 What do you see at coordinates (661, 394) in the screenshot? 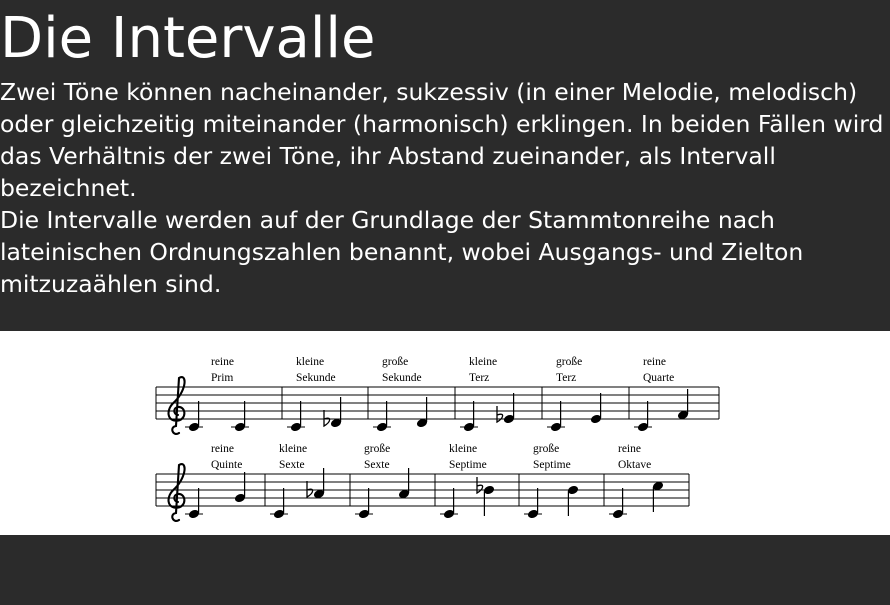
I see `interval-measure: reine Quarte` at bounding box center [661, 394].